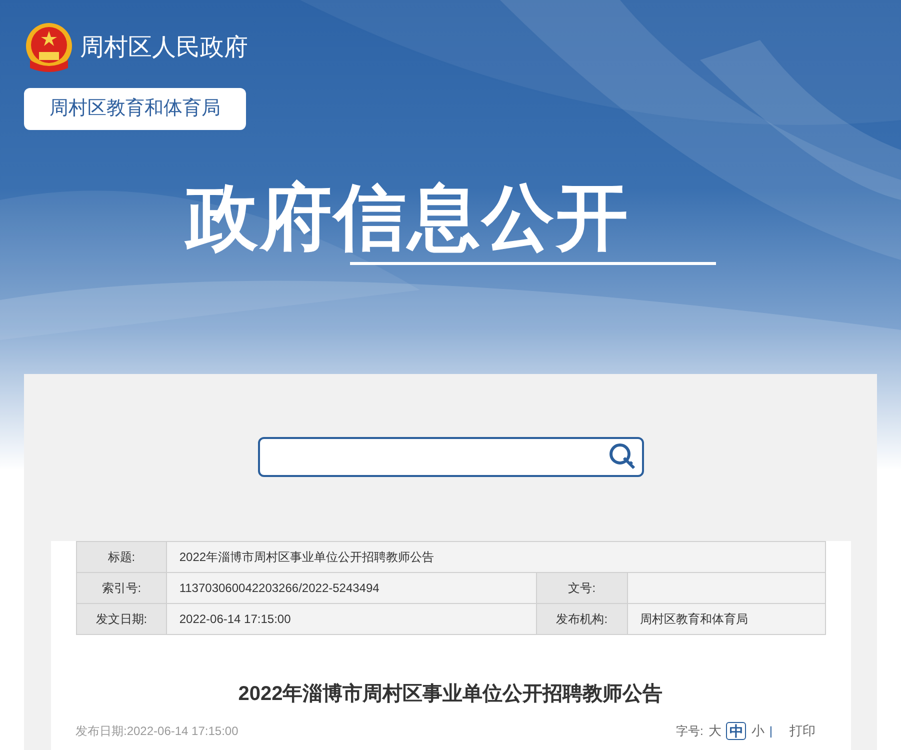 The height and width of the screenshot is (750, 901). I want to click on font-size-option: 中, so click(736, 731).